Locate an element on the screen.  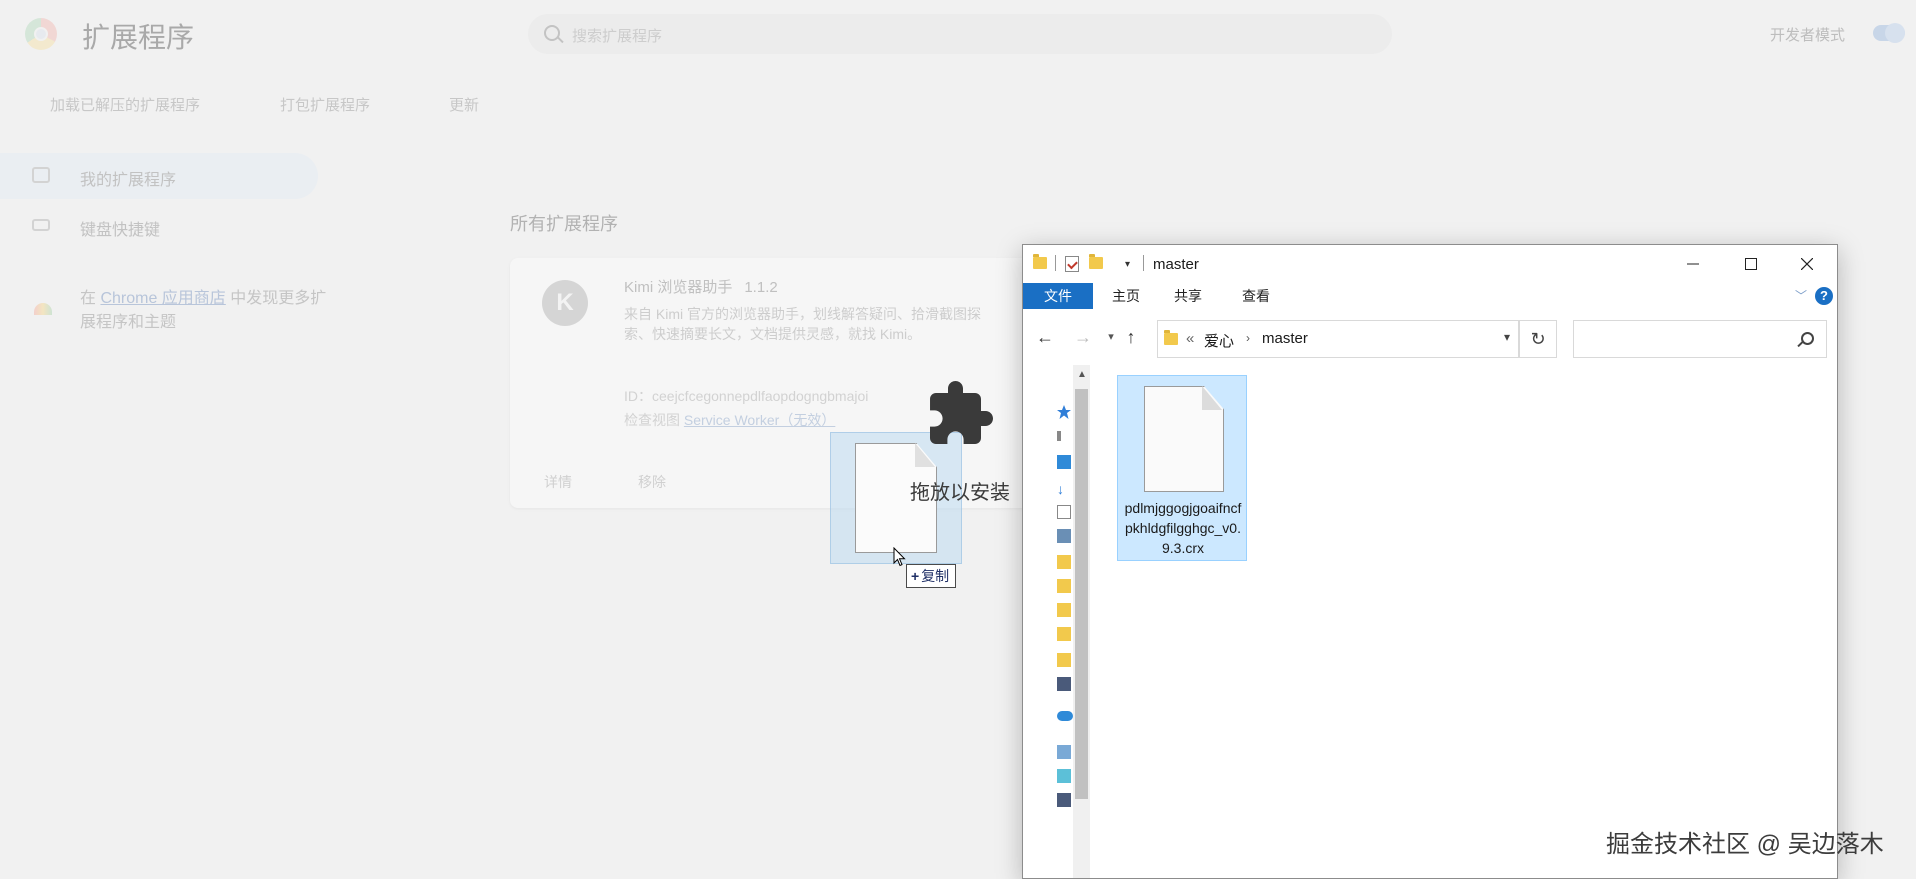
extension-name: Kimi 浏览器助手 is located at coordinates (678, 287).